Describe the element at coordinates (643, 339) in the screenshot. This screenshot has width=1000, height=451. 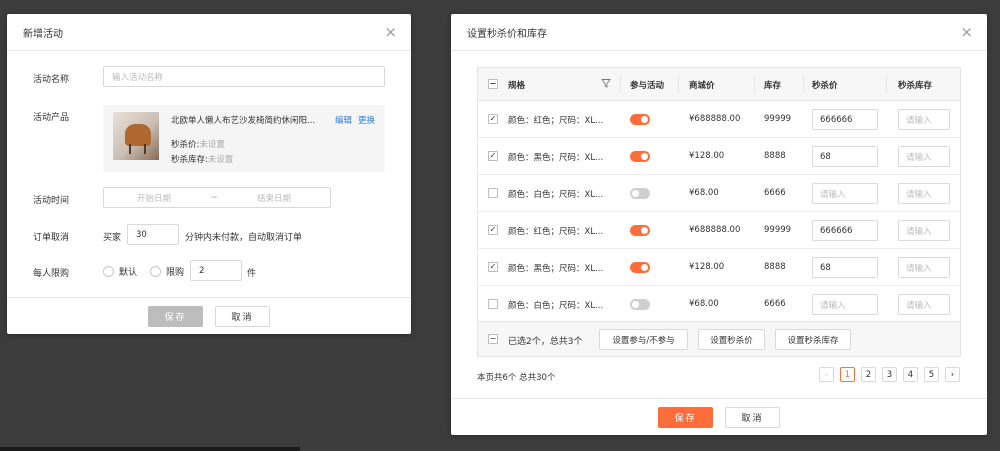
I see `set-join-button: 设置参与/不参与` at that location.